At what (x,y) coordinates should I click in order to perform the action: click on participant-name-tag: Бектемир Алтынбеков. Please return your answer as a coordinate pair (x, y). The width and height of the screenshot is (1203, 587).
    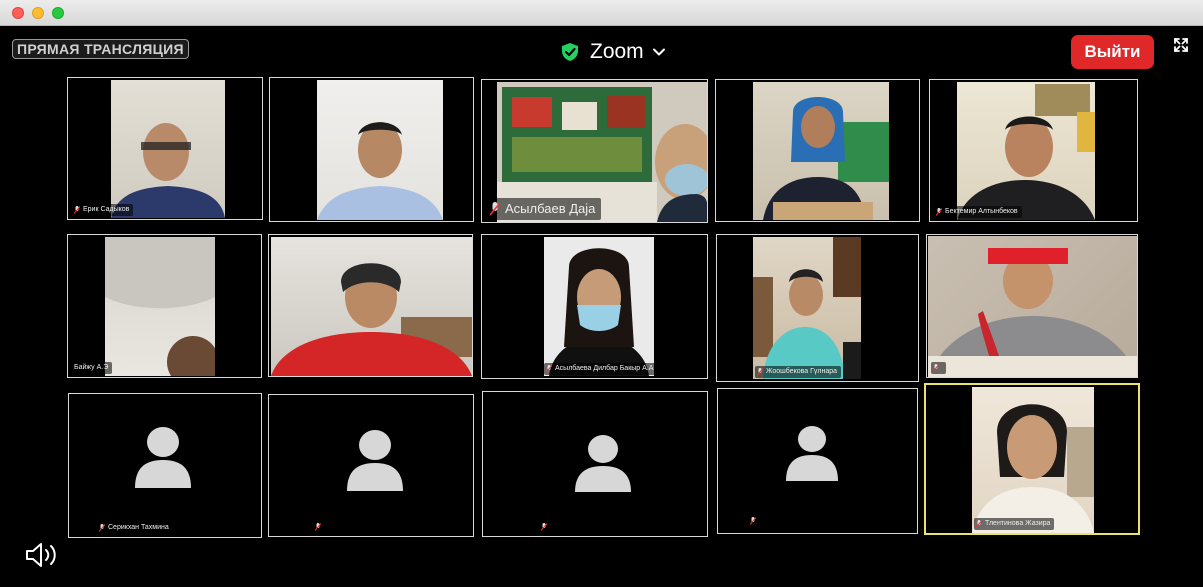
    Looking at the image, I should click on (978, 212).